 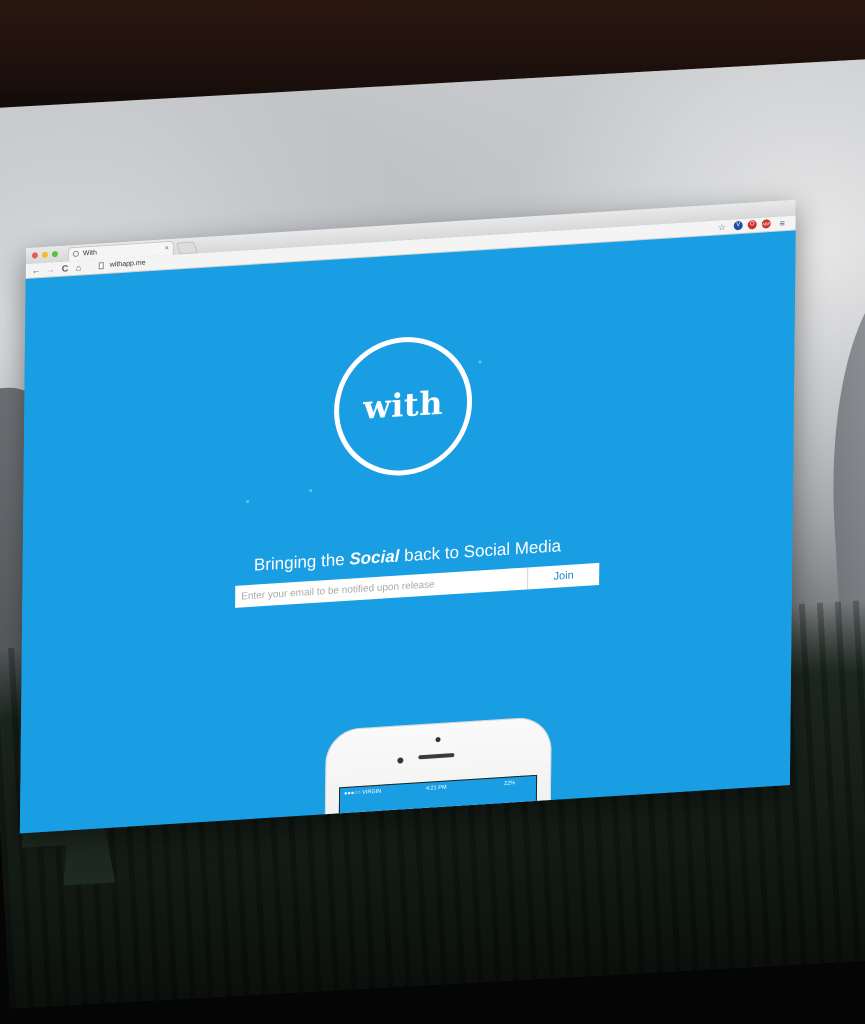 What do you see at coordinates (65, 268) in the screenshot?
I see `reload-icon: C` at bounding box center [65, 268].